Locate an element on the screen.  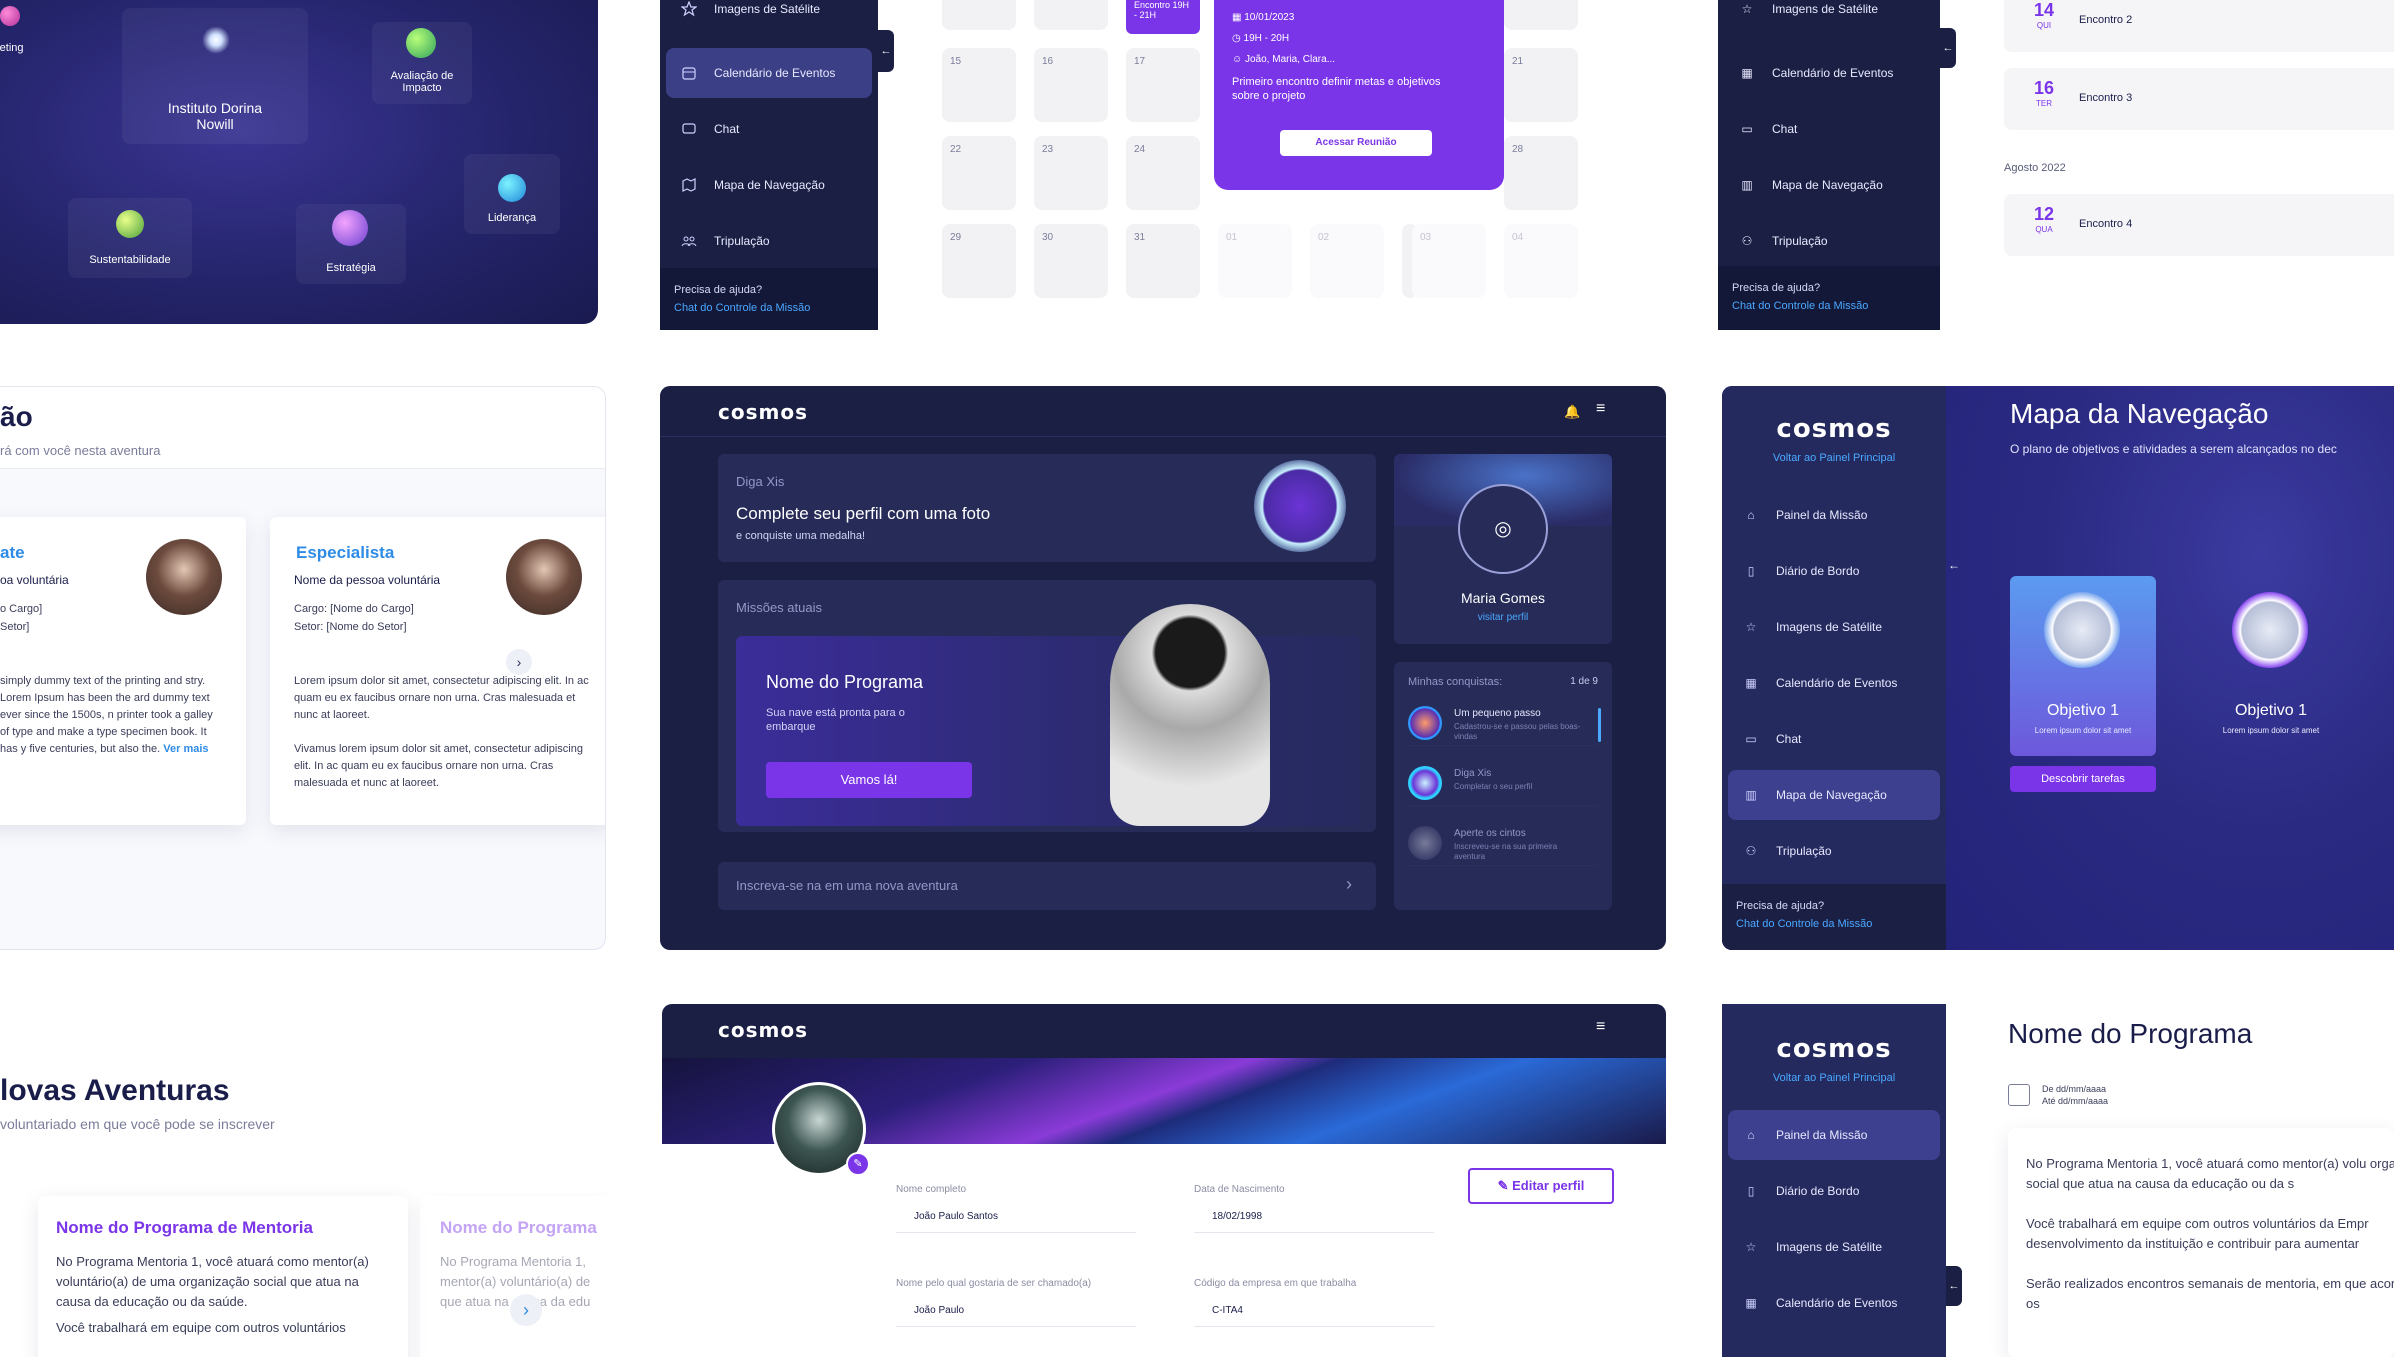
strategy-tile: Estratégia is located at coordinates (351, 244).